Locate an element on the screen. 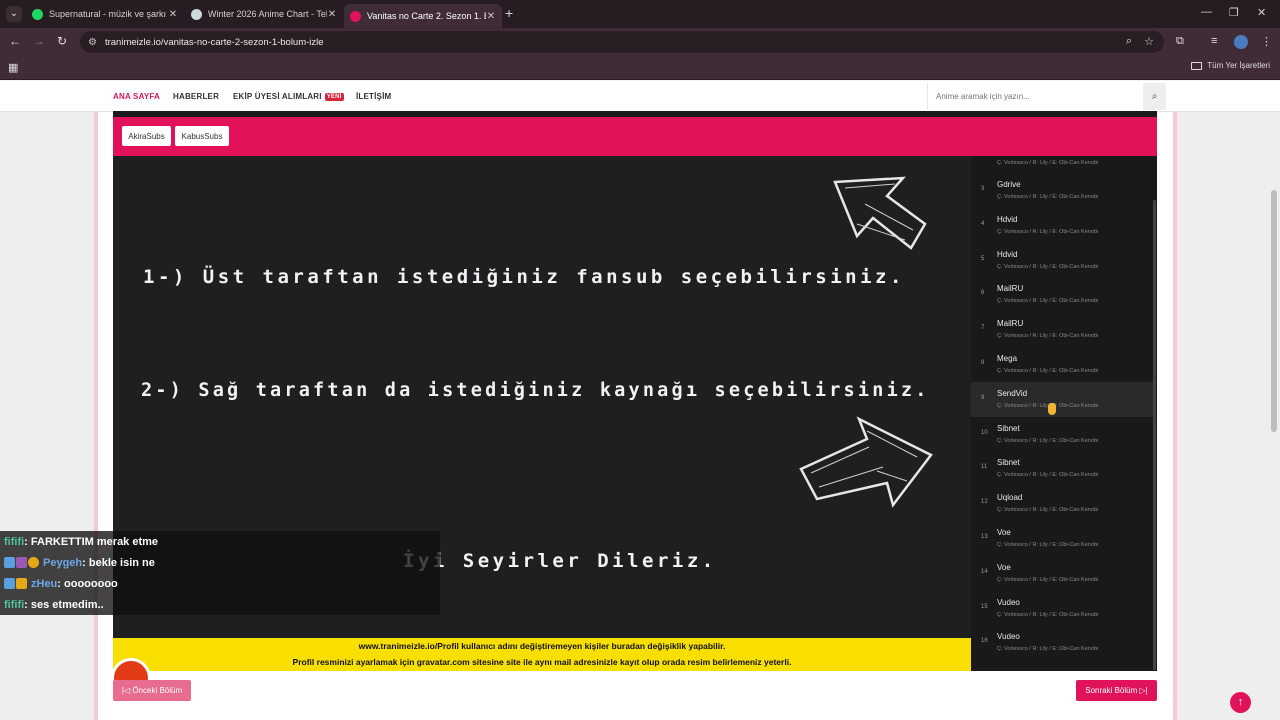 Image resolution: width=1280 pixels, height=720 pixels. nav-staff-recruitment: EKİP ÜYESİ ALIMLARI YENİ is located at coordinates (288, 96).